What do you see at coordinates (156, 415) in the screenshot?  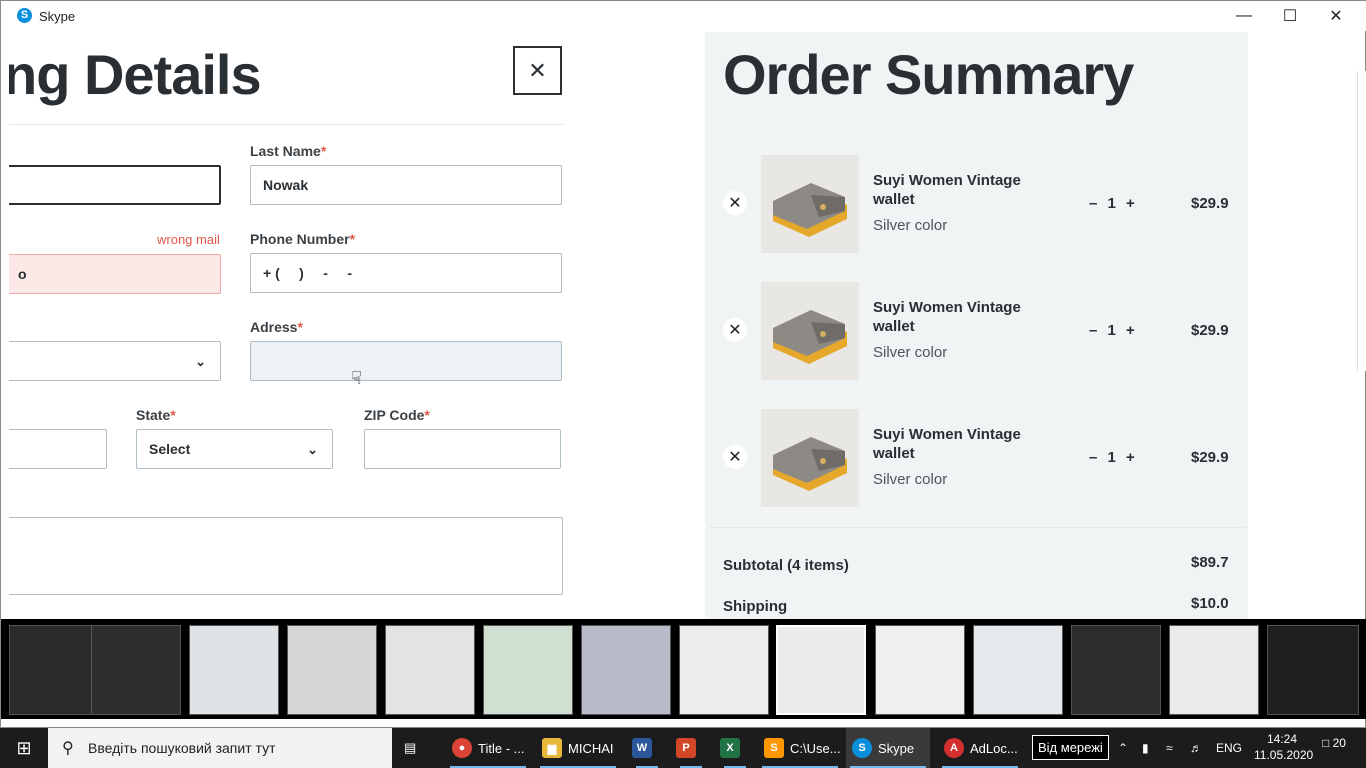 I see `state-label: State*` at bounding box center [156, 415].